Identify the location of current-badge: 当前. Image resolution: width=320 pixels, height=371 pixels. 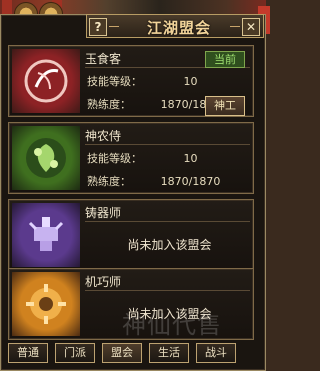
(225, 59).